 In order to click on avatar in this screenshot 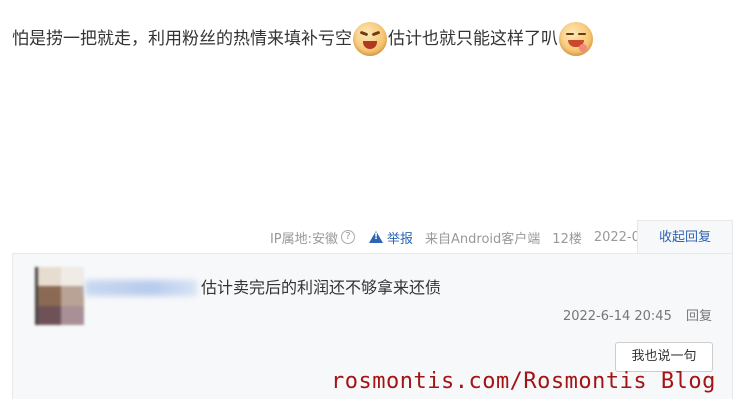, I will do `click(59, 296)`.